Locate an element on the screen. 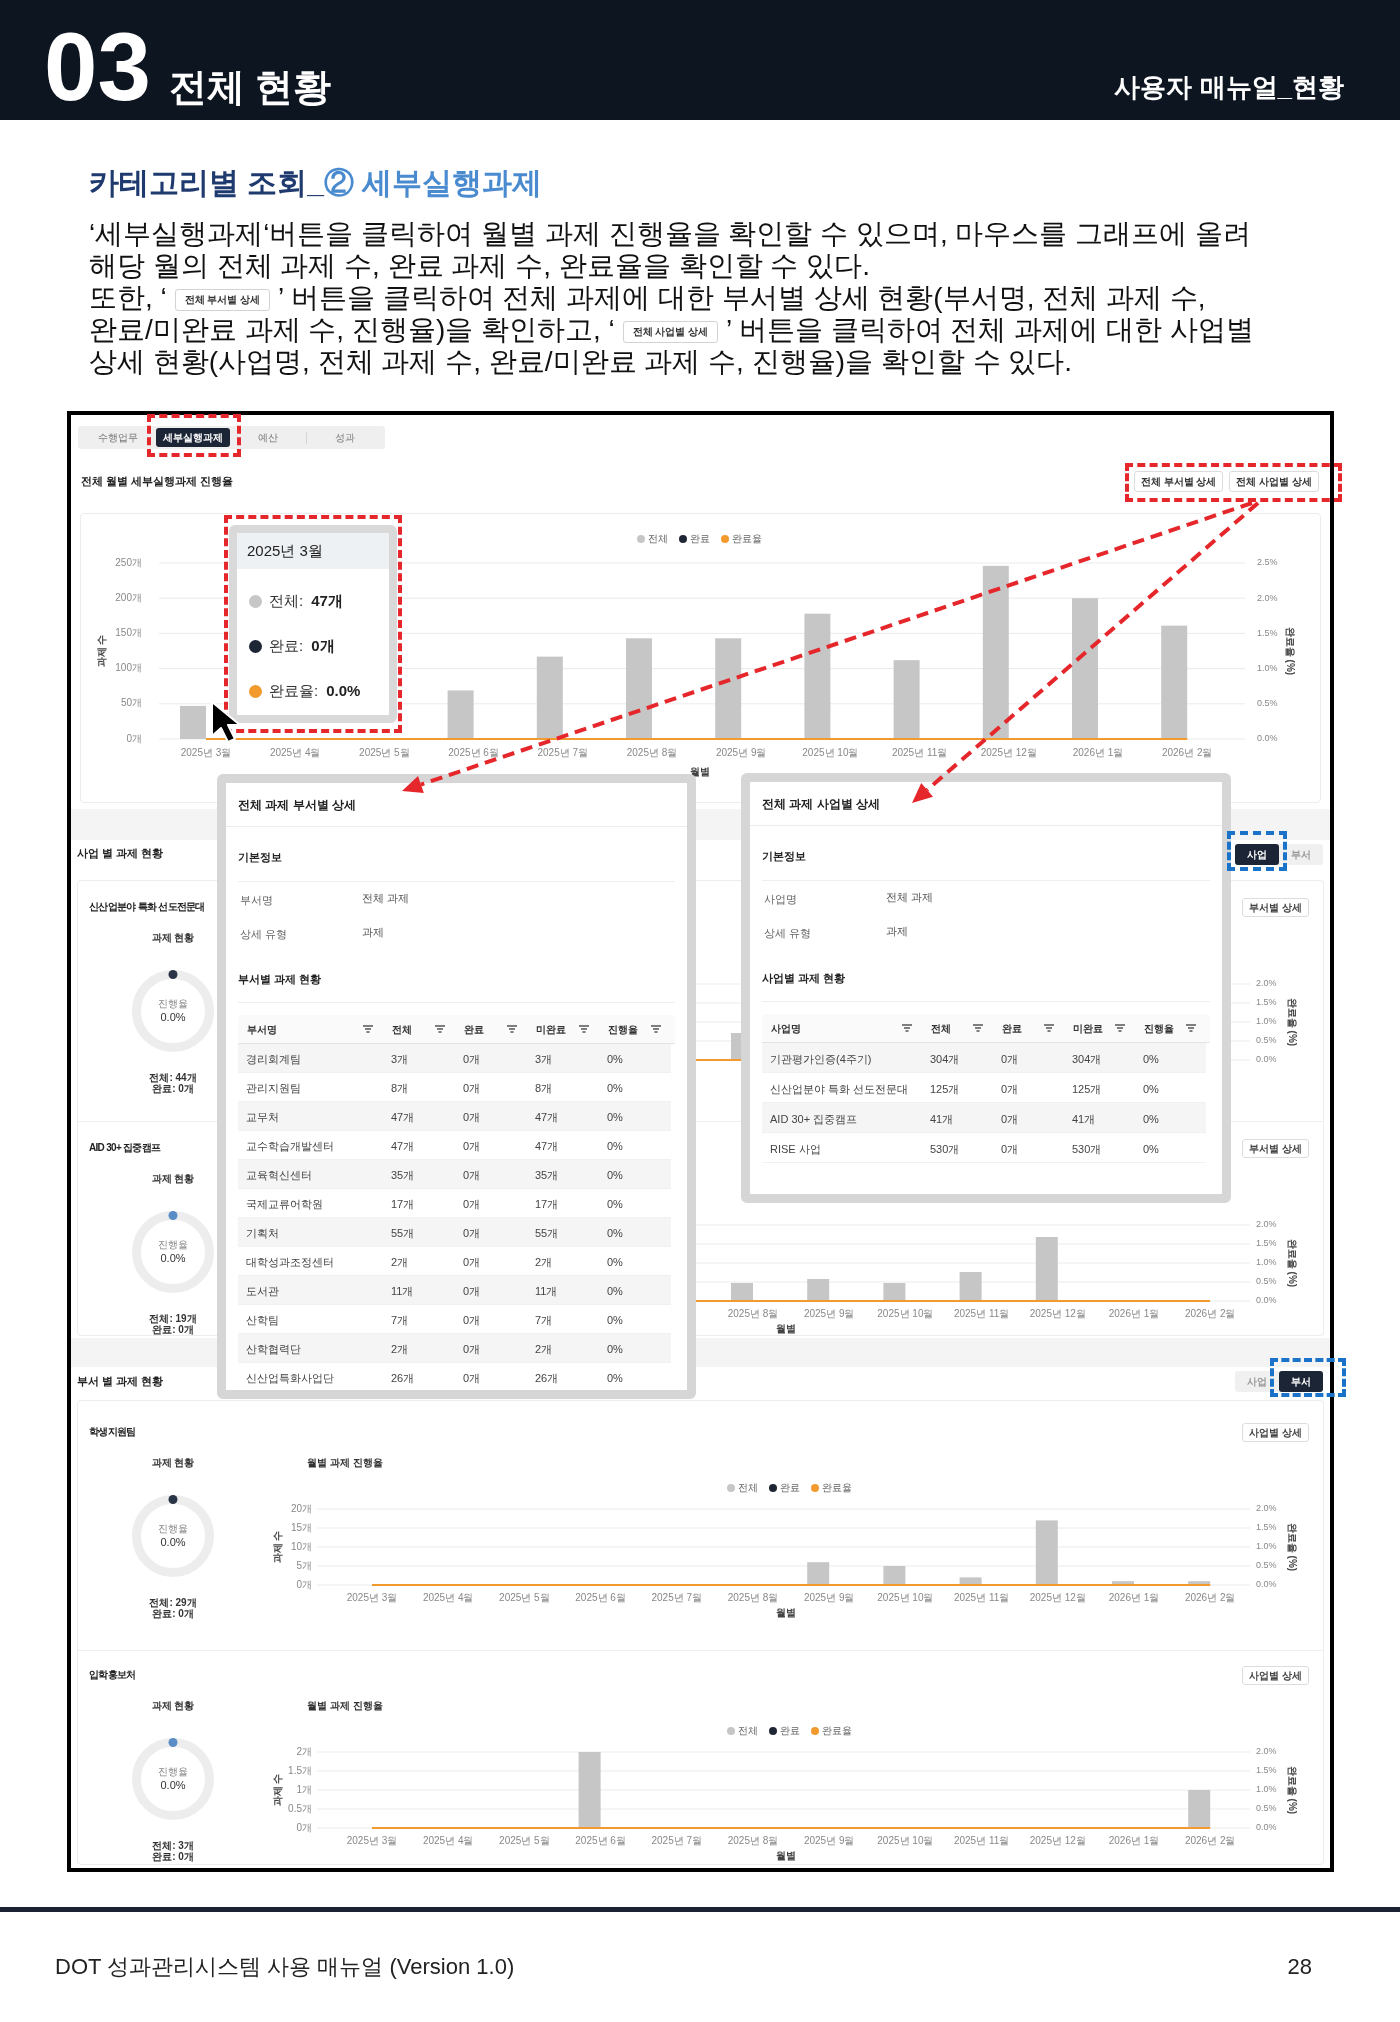 The image size is (1400, 2022). table-cell: 산학협력단 is located at coordinates (273, 1349).